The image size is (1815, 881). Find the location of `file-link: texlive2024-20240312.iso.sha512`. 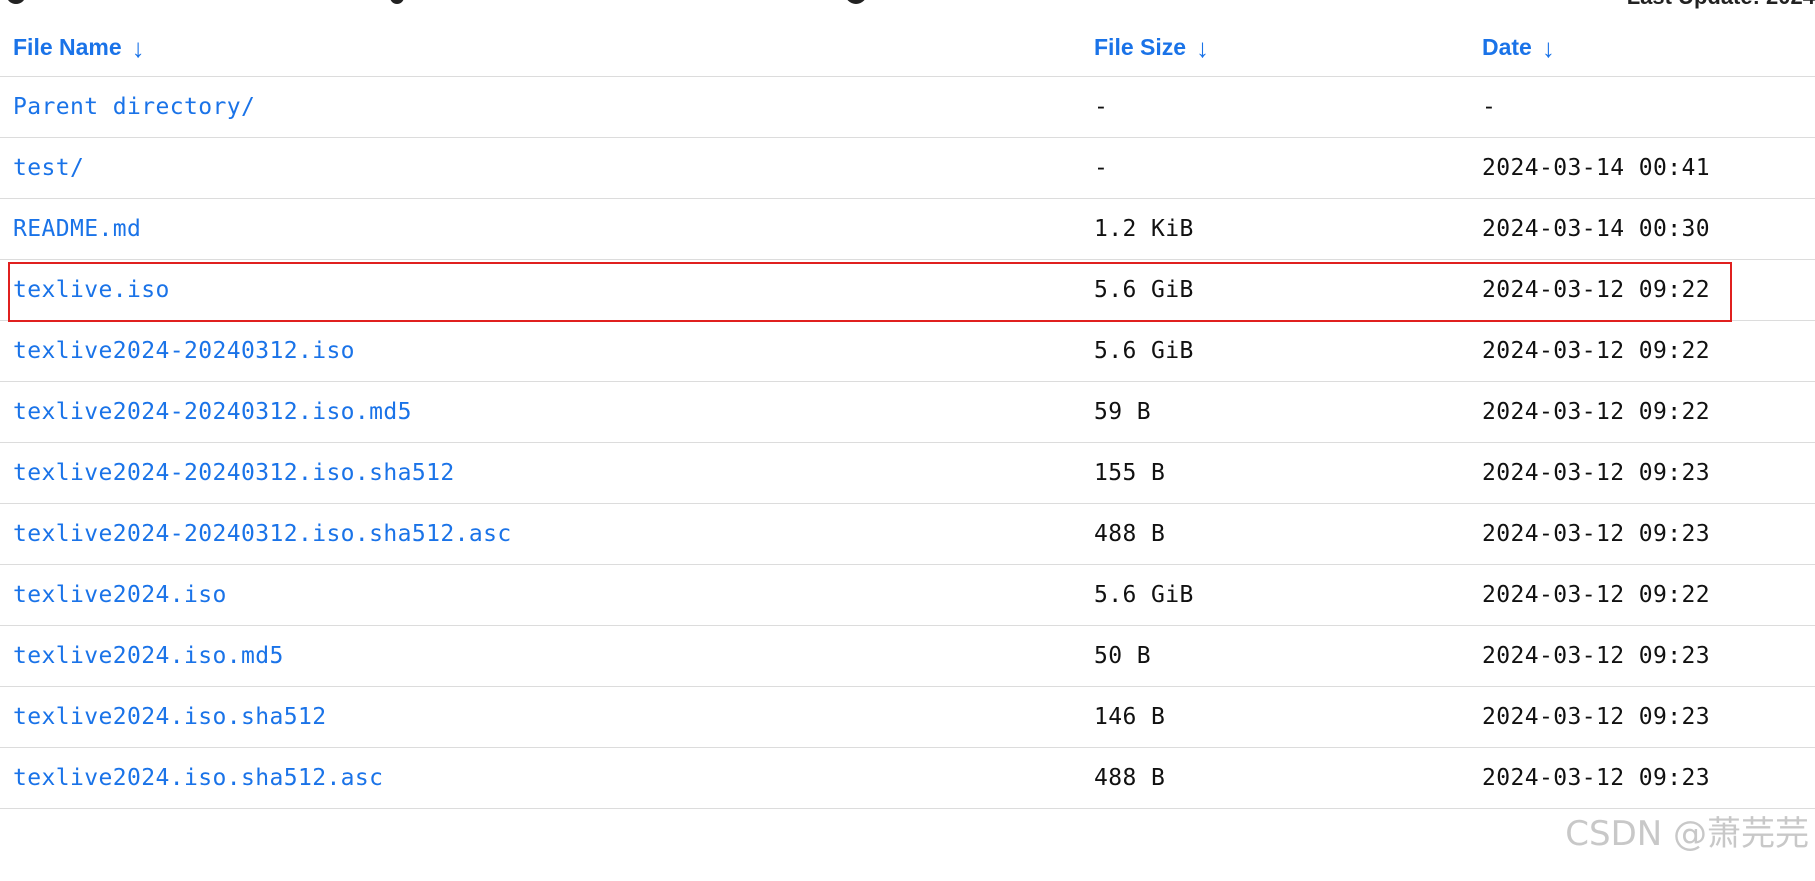

file-link: texlive2024-20240312.iso.sha512 is located at coordinates (234, 473).